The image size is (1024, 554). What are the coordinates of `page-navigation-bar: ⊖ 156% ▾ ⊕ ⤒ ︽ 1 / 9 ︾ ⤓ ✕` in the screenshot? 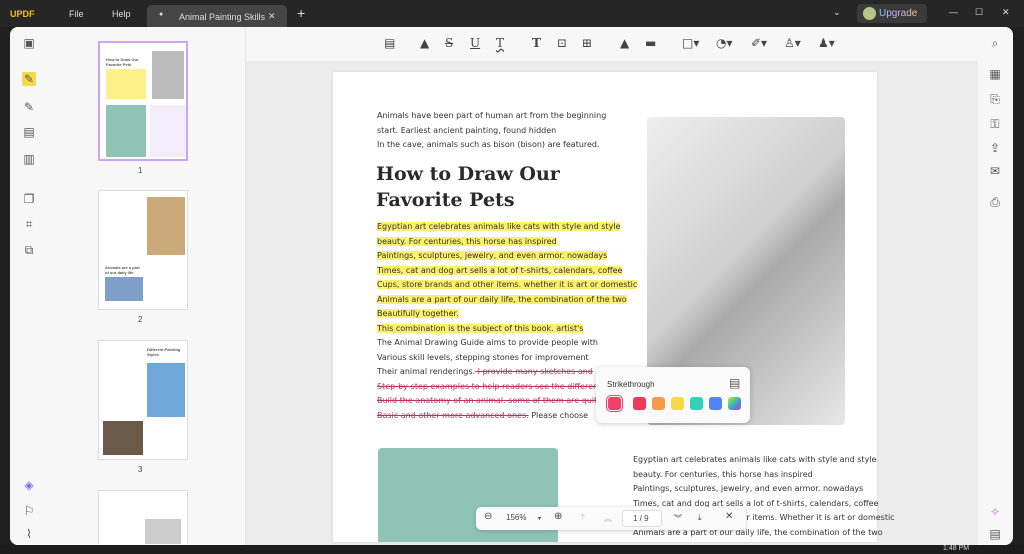 It's located at (611, 518).